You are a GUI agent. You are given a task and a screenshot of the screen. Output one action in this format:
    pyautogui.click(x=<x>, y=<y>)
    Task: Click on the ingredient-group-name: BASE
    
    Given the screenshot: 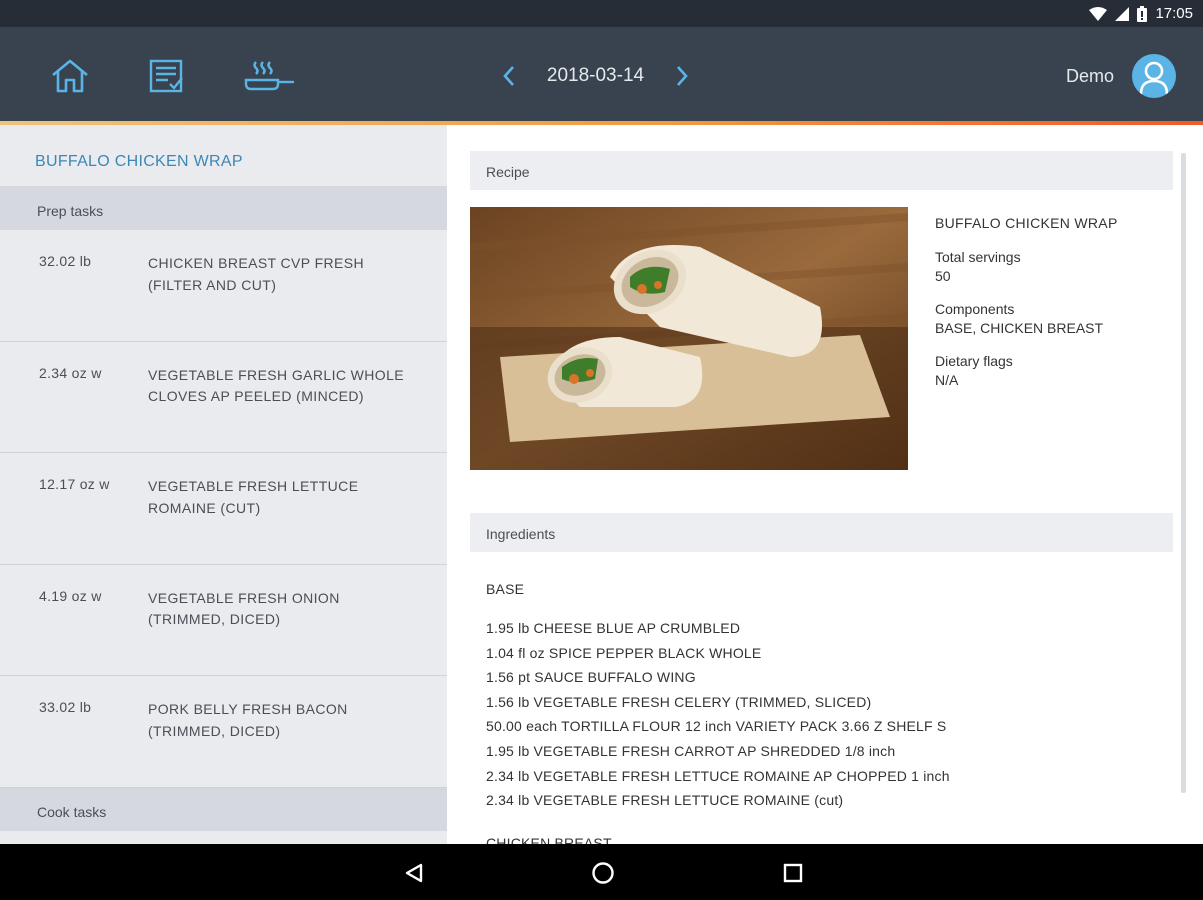 What is the action you would take?
    pyautogui.click(x=505, y=589)
    